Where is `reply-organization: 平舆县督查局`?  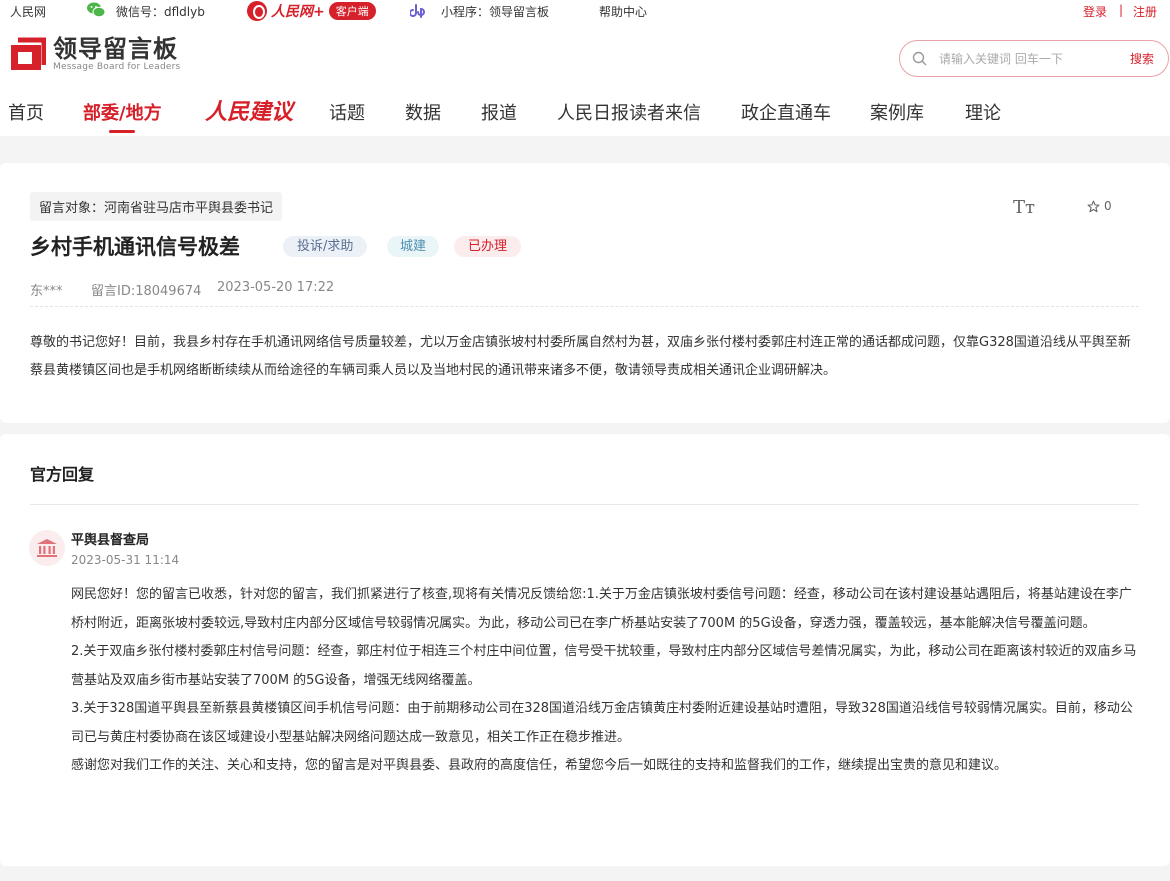 reply-organization: 平舆县督查局 is located at coordinates (110, 540).